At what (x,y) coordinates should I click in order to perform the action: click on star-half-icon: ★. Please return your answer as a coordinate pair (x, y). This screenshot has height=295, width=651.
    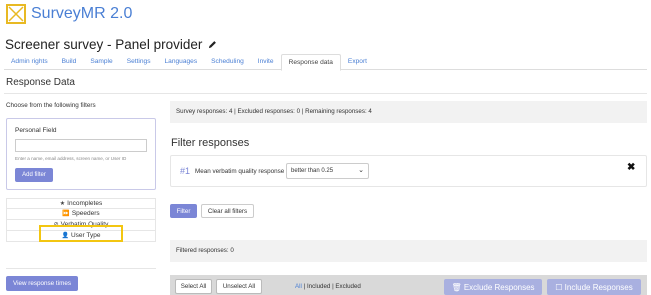
    Looking at the image, I should click on (62, 203).